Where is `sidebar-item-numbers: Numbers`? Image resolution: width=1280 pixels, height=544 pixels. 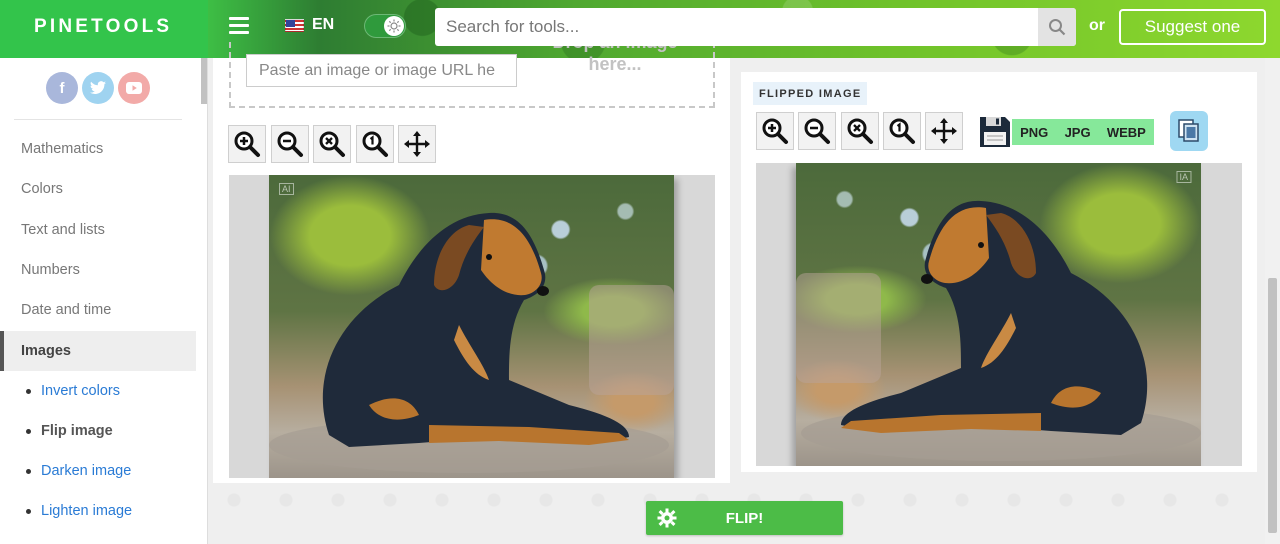
sidebar-item-numbers: Numbers is located at coordinates (98, 270).